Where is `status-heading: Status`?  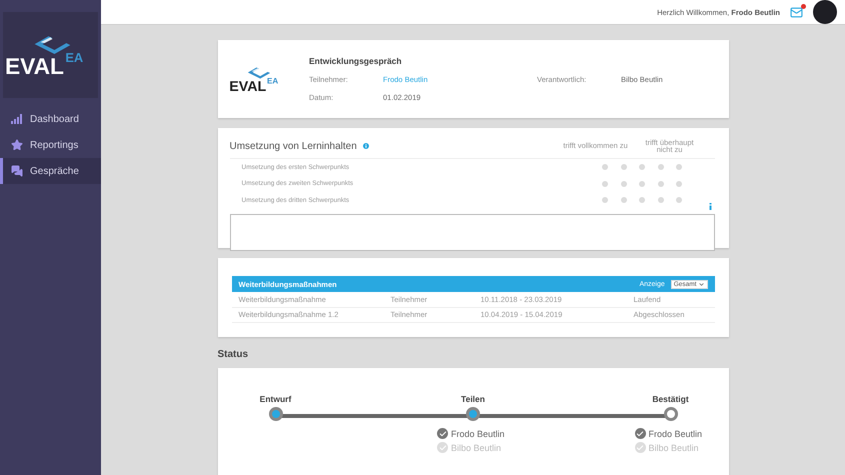 status-heading: Status is located at coordinates (234, 354).